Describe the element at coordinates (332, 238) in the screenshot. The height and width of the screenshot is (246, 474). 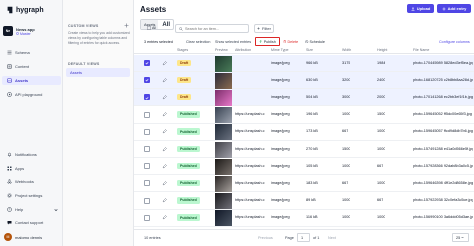
I see `next-page-button: Next` at that location.